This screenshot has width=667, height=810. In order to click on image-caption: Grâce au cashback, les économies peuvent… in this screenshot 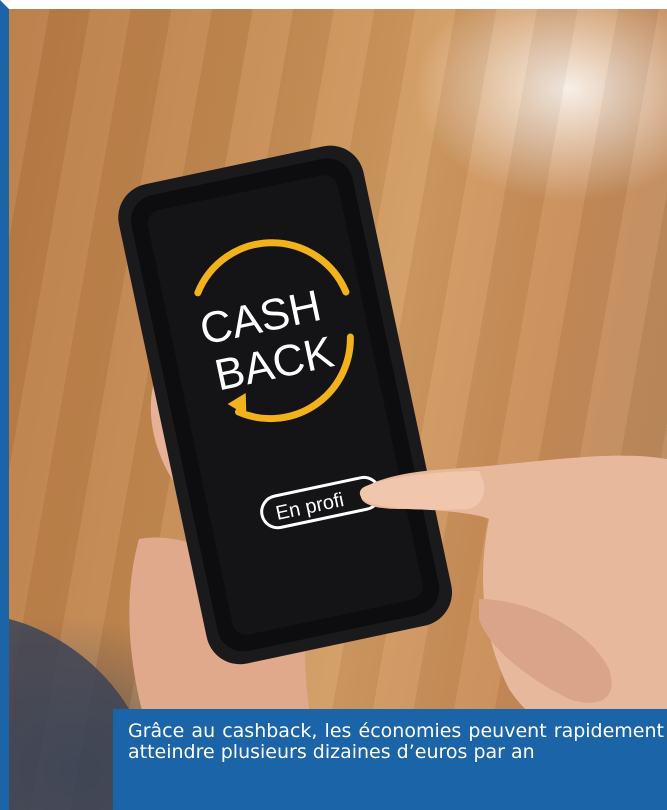, I will do `click(390, 759)`.